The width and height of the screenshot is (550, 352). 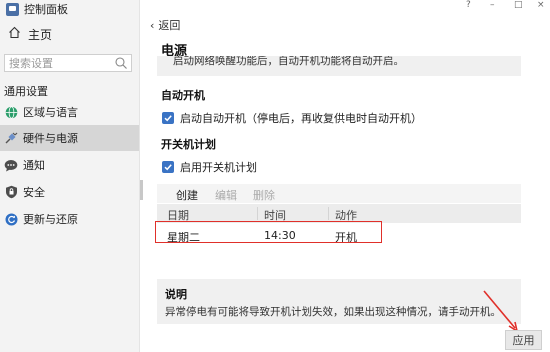 I want to click on auto-power-heading: 自动开机, so click(x=183, y=95).